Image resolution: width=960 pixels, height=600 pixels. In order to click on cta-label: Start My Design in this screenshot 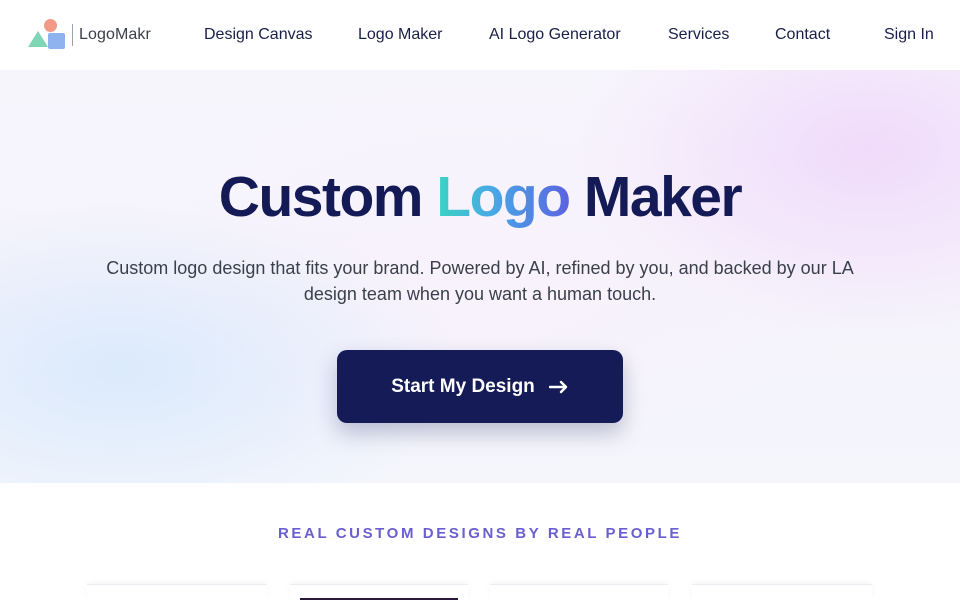, I will do `click(463, 386)`.